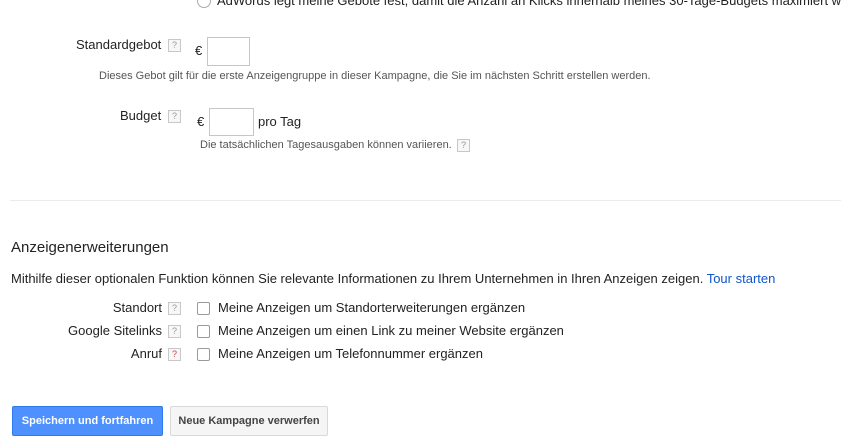  I want to click on section-title: Anzeigenerweiterungen, so click(90, 247).